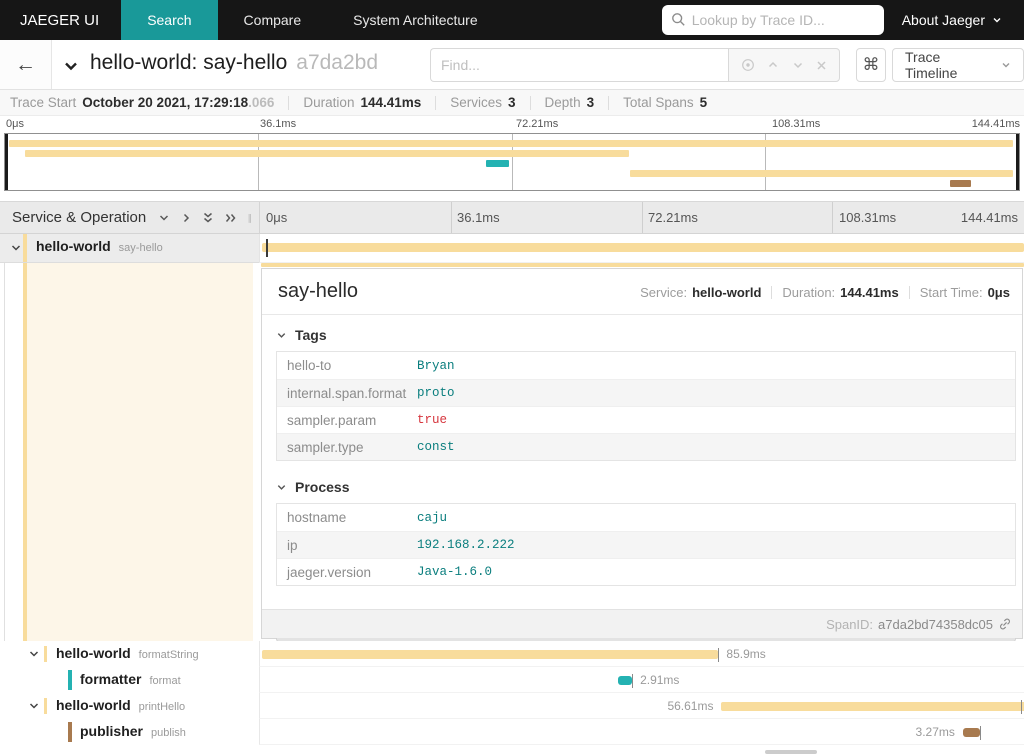  What do you see at coordinates (261, 102) in the screenshot?
I see `trace-start-ms: .066` at bounding box center [261, 102].